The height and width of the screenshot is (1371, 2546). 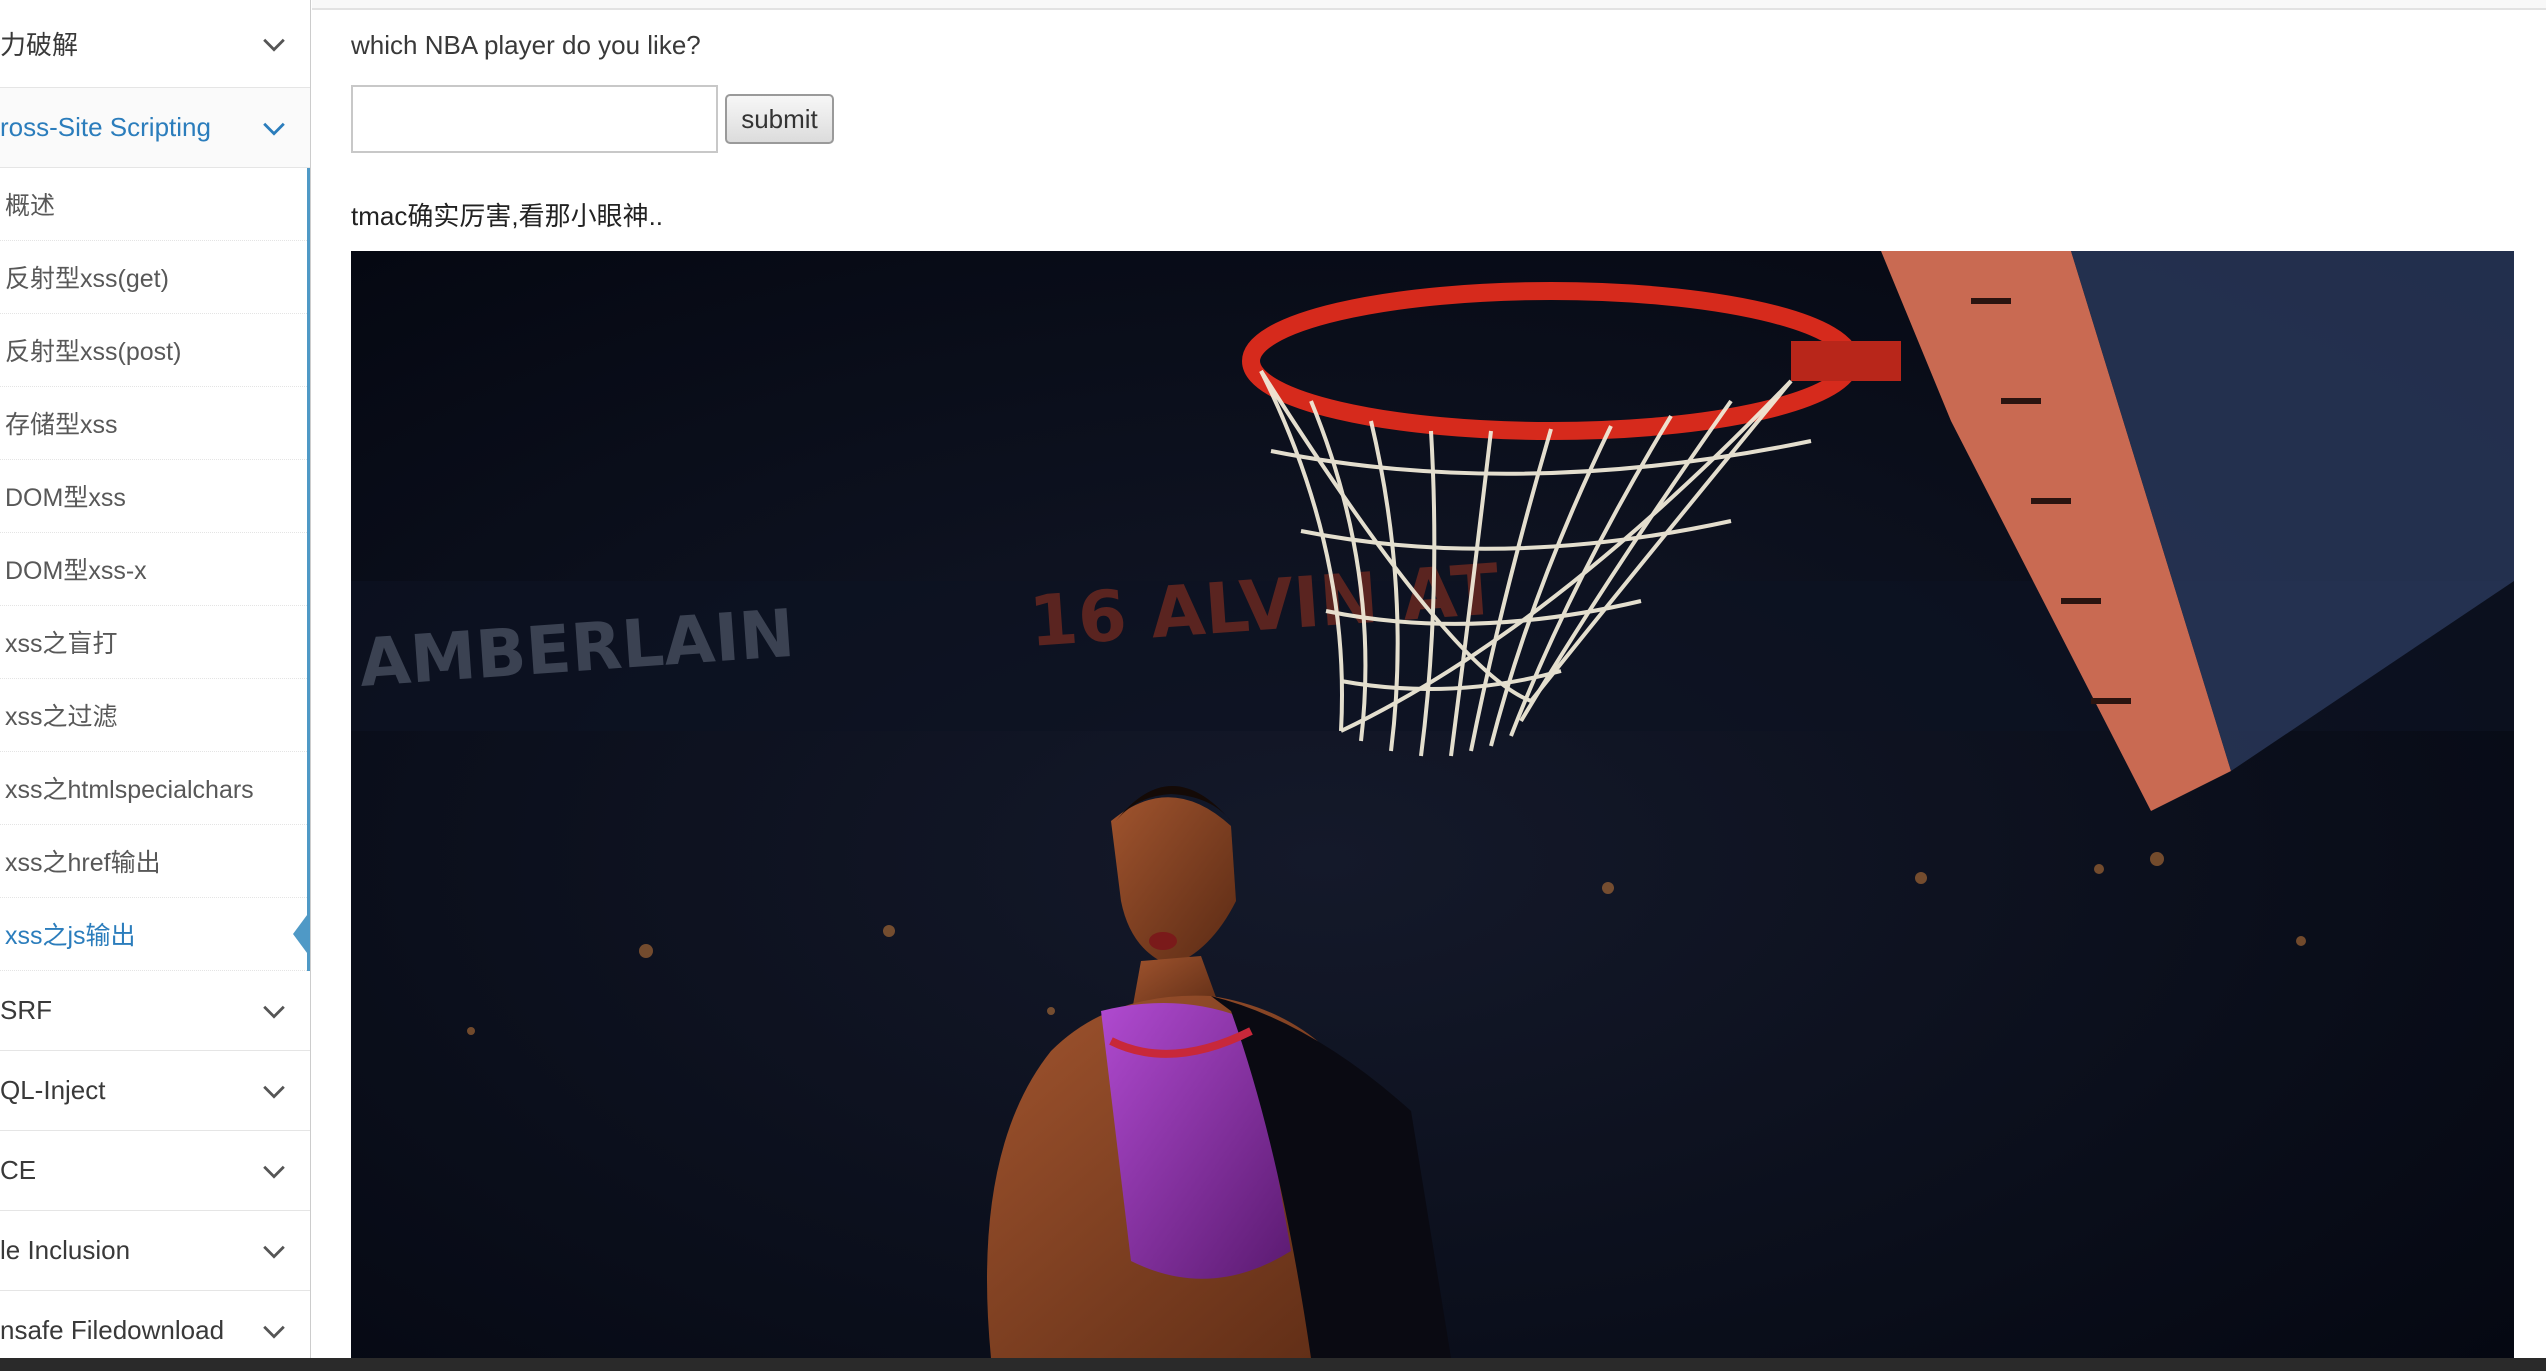 What do you see at coordinates (534, 119) in the screenshot?
I see `player-name-input` at bounding box center [534, 119].